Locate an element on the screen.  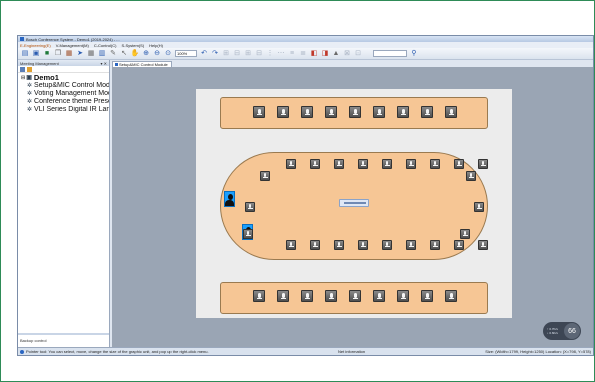
table-icon: ▥ is located at coordinates (102, 54).